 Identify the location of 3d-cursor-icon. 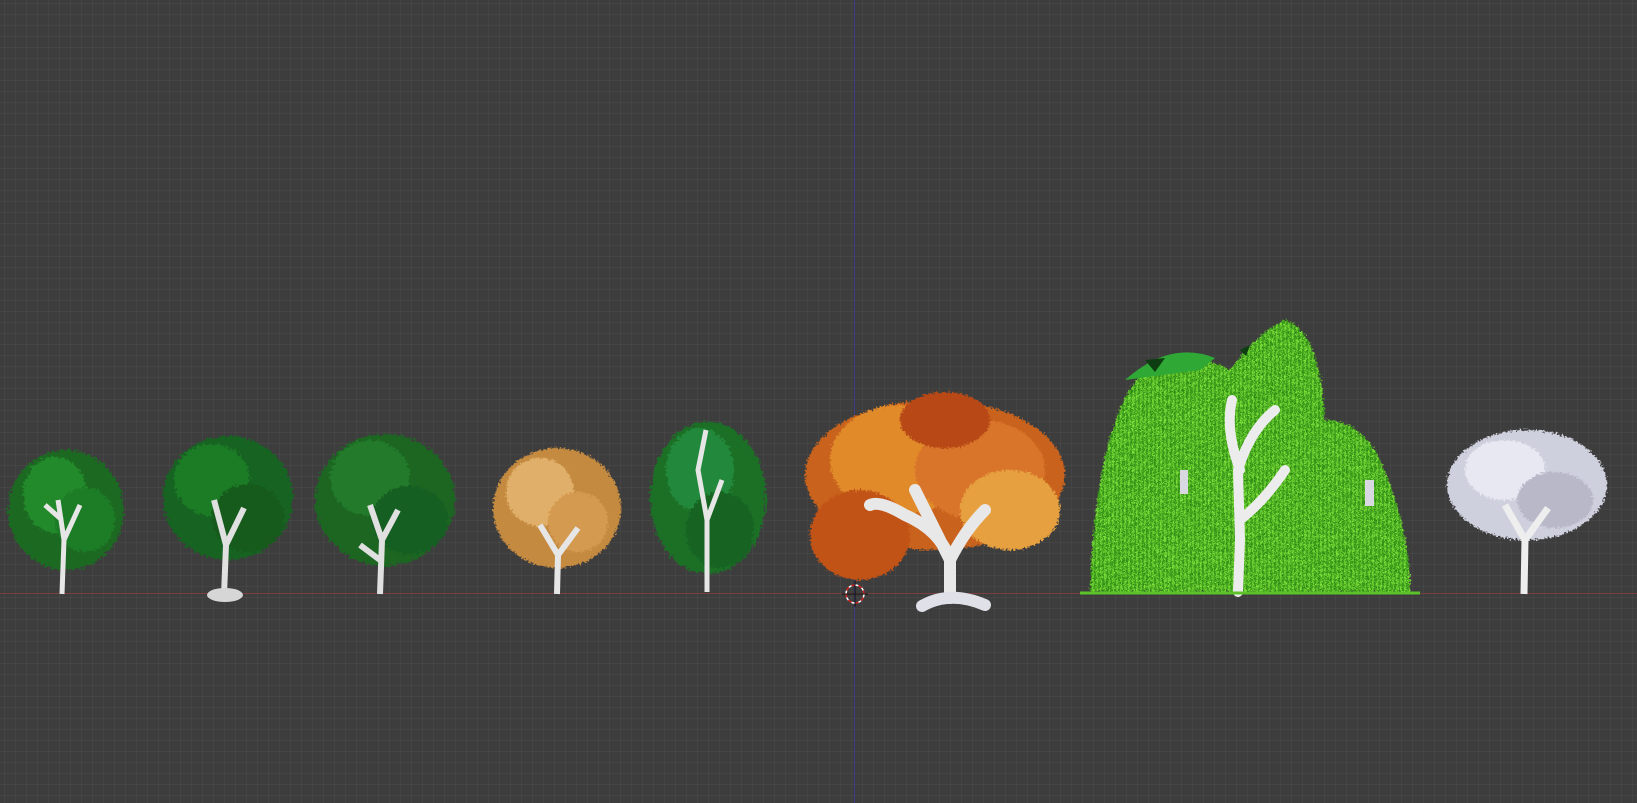
(855, 594).